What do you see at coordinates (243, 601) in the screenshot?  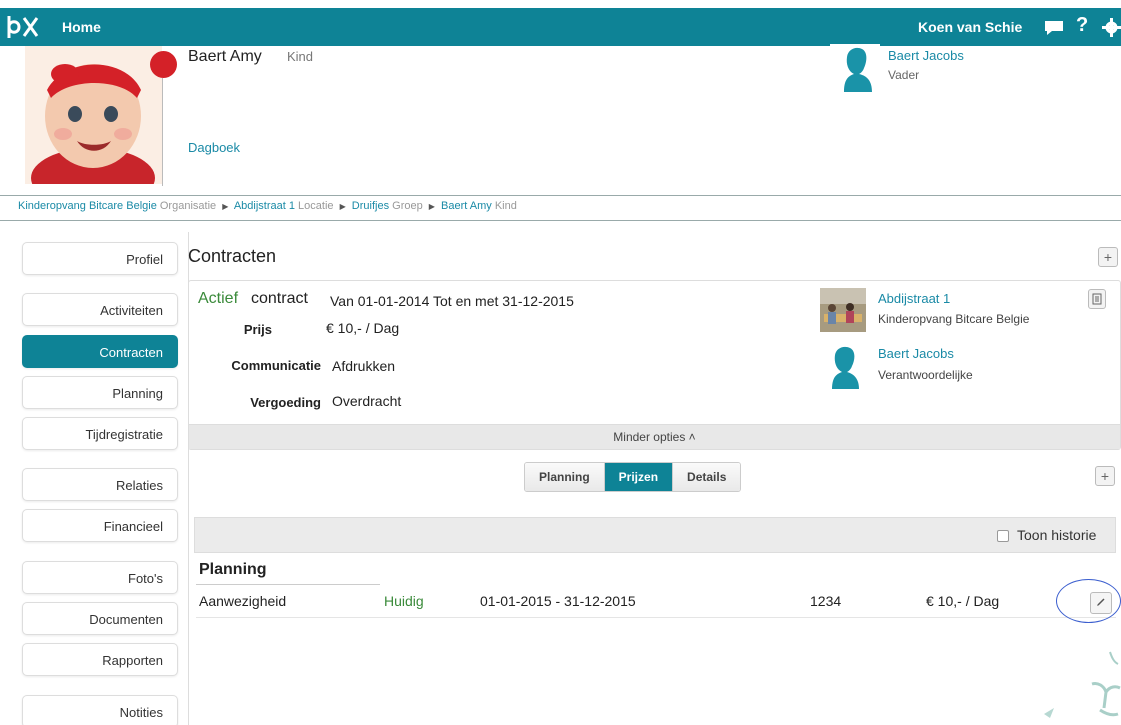 I see `row-type: Aanwezigheid` at bounding box center [243, 601].